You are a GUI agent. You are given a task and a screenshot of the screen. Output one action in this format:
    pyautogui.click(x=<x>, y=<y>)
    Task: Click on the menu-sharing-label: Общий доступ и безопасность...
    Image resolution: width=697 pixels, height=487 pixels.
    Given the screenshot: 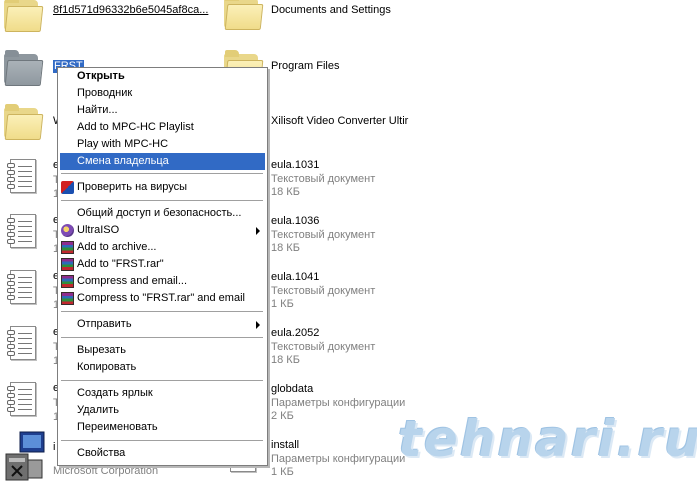 What is the action you would take?
    pyautogui.click(x=159, y=213)
    